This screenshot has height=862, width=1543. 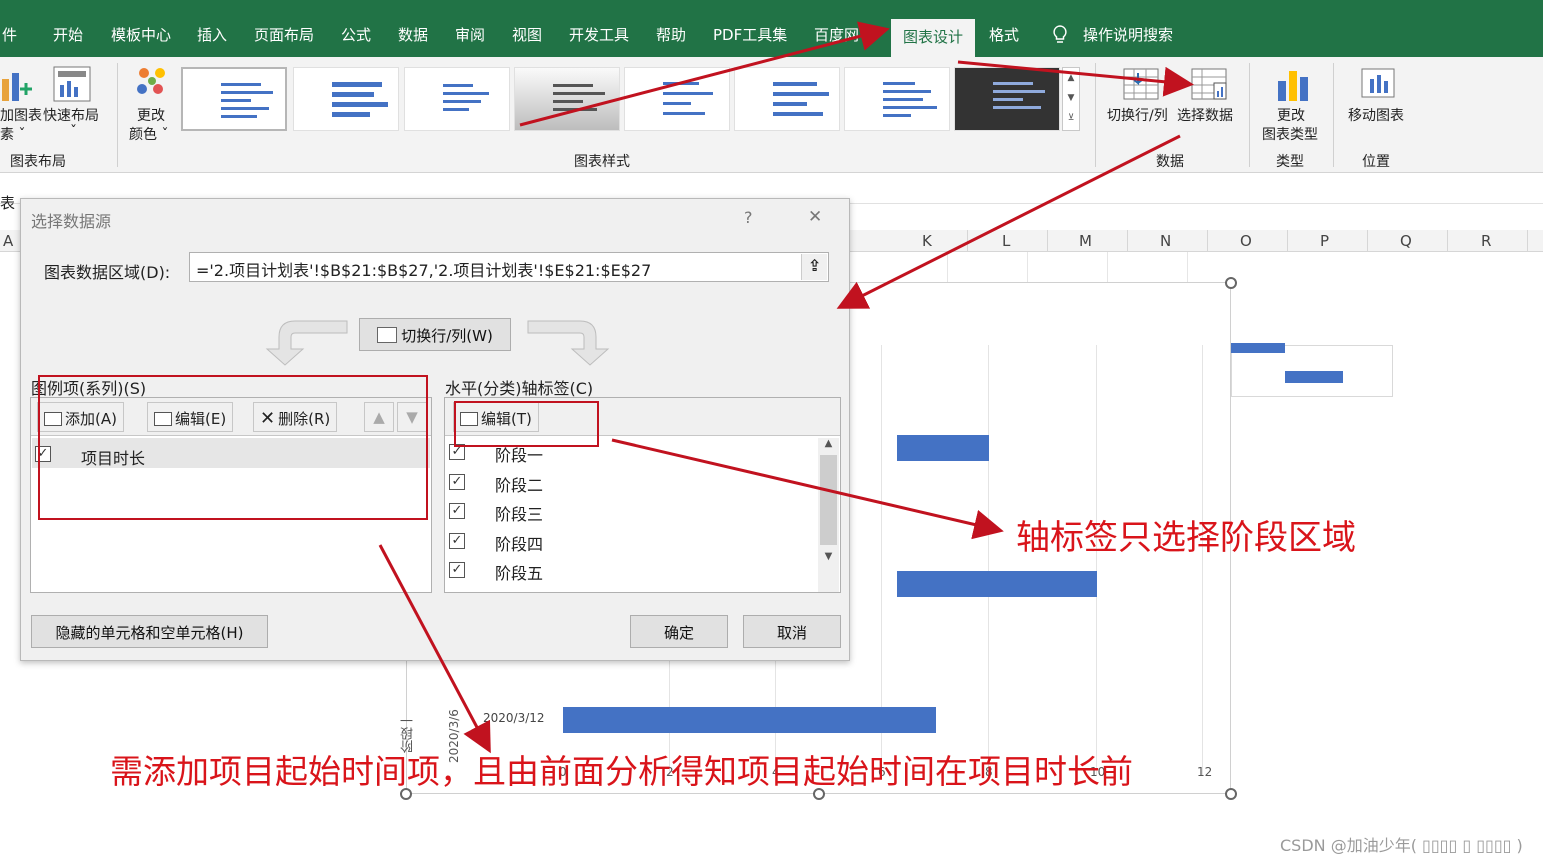 What do you see at coordinates (599, 36) in the screenshot?
I see `tab-developer: 开发工具` at bounding box center [599, 36].